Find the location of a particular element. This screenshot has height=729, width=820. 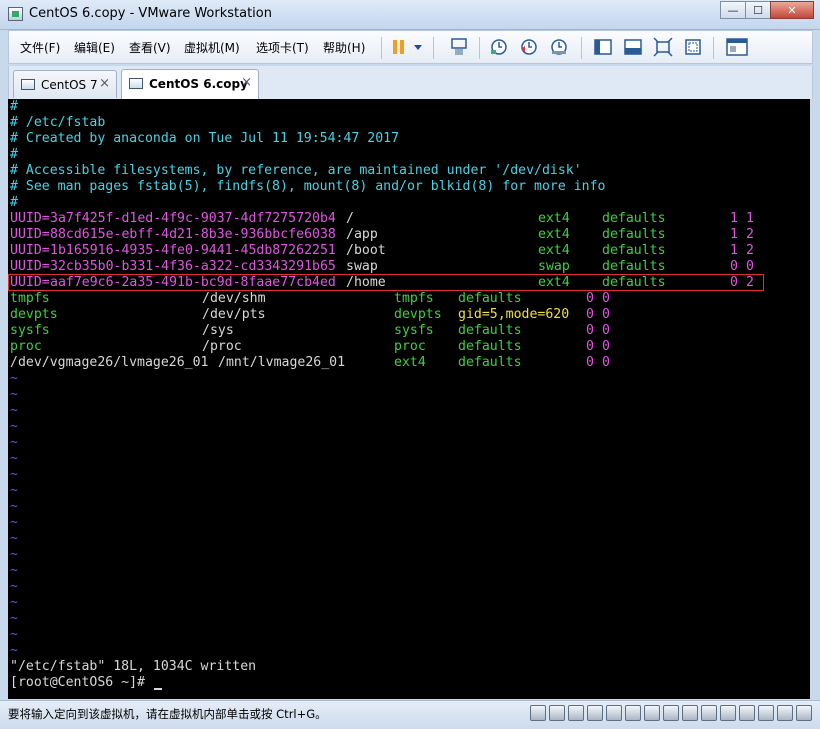

uuid-value: 32cb35b0-b331-4f36-a322-cd3343291b65 is located at coordinates (193, 266).